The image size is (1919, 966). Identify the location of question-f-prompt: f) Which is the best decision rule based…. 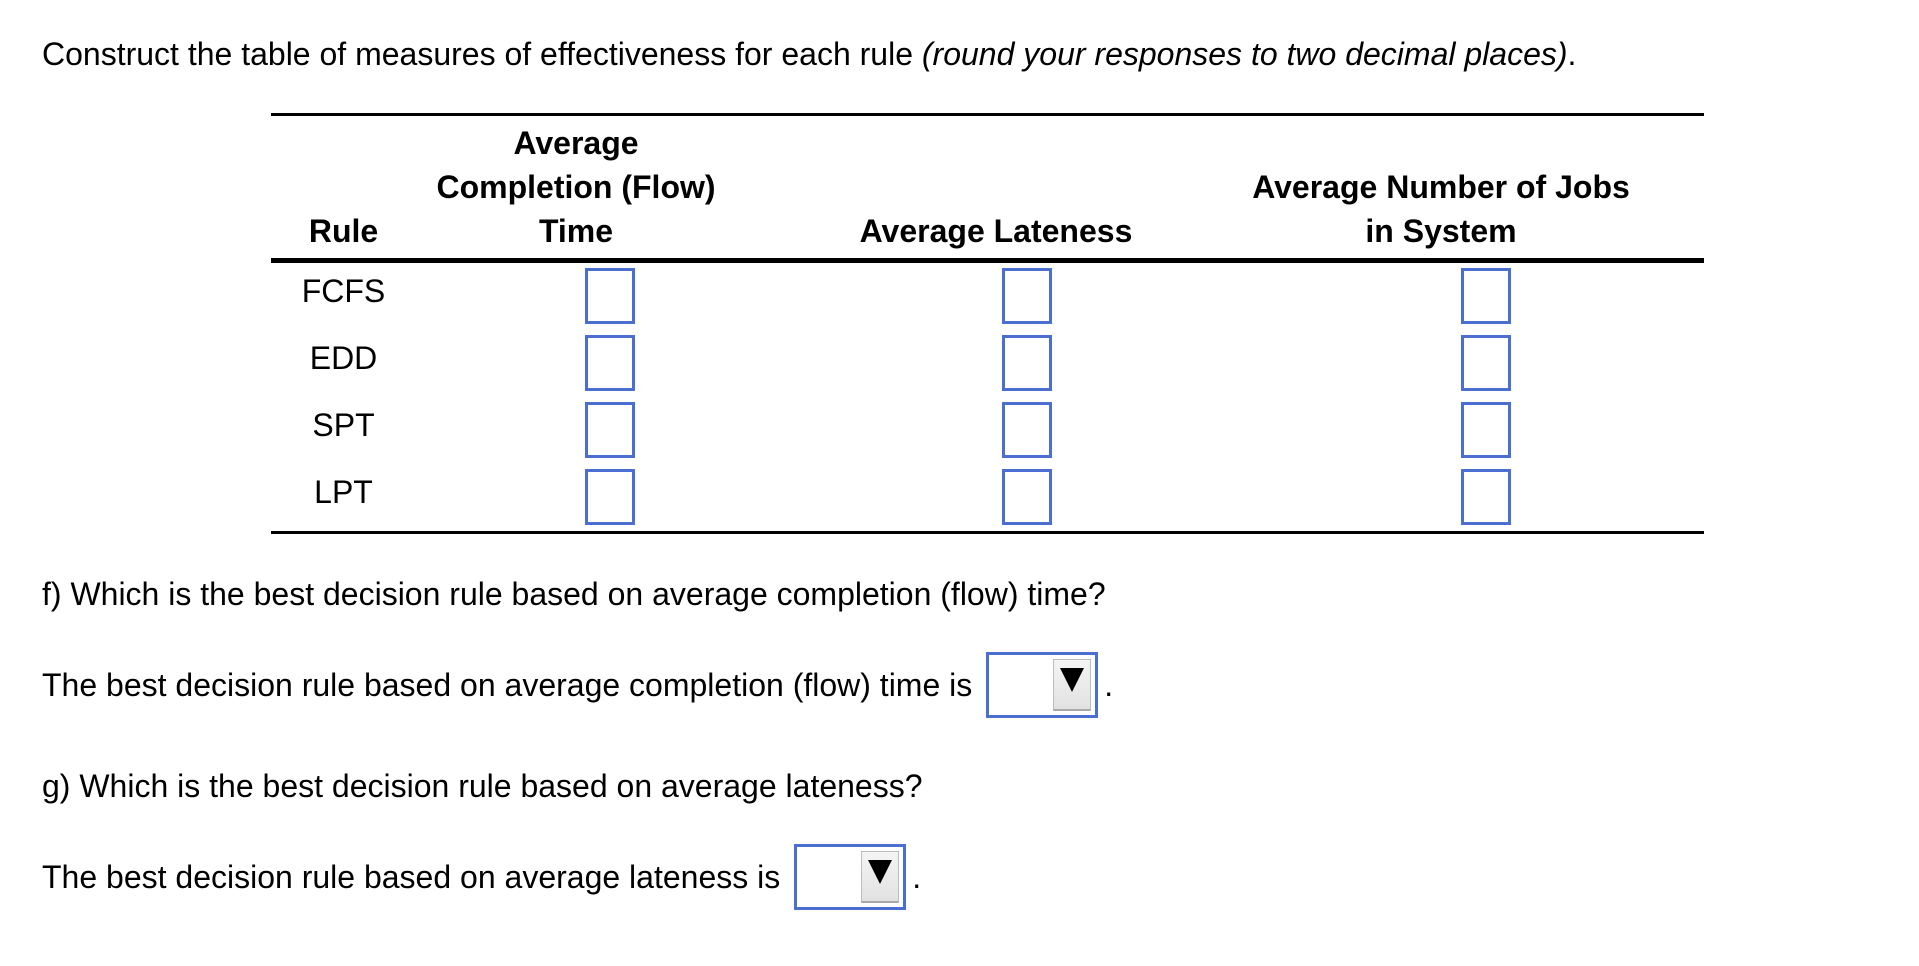
(574, 594).